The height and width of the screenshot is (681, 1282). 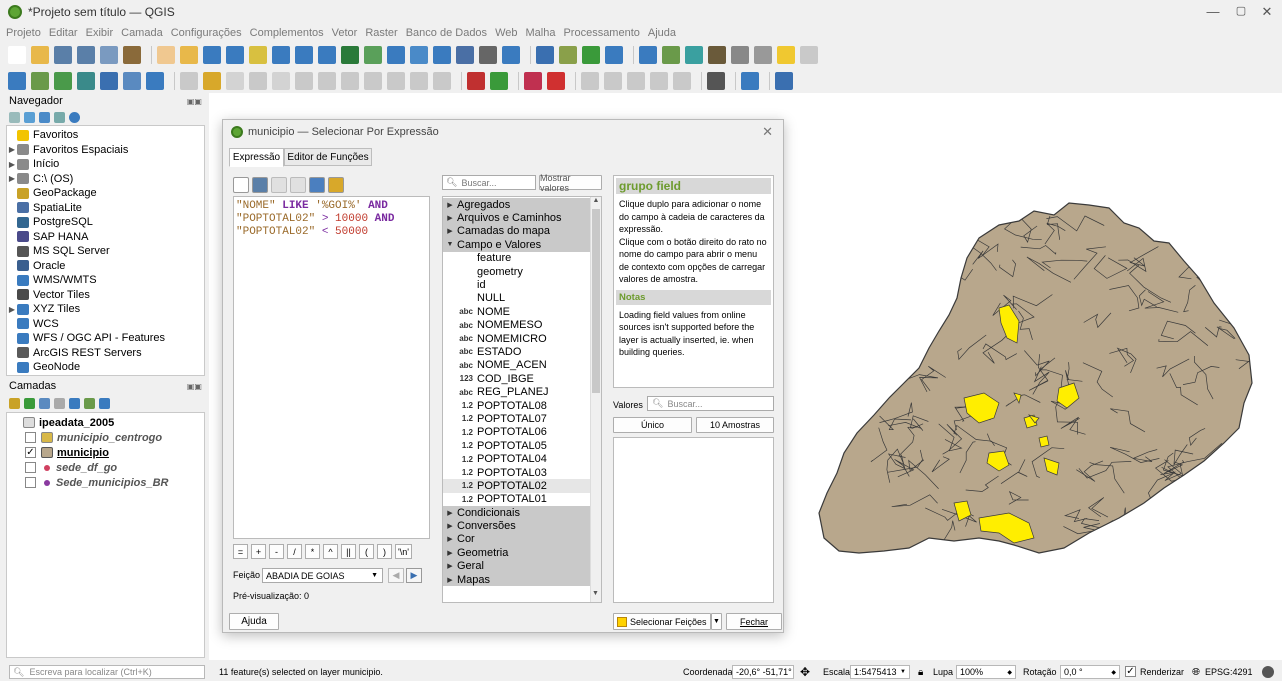 What do you see at coordinates (446, 33) in the screenshot?
I see `menu-item: Banco de Dados` at bounding box center [446, 33].